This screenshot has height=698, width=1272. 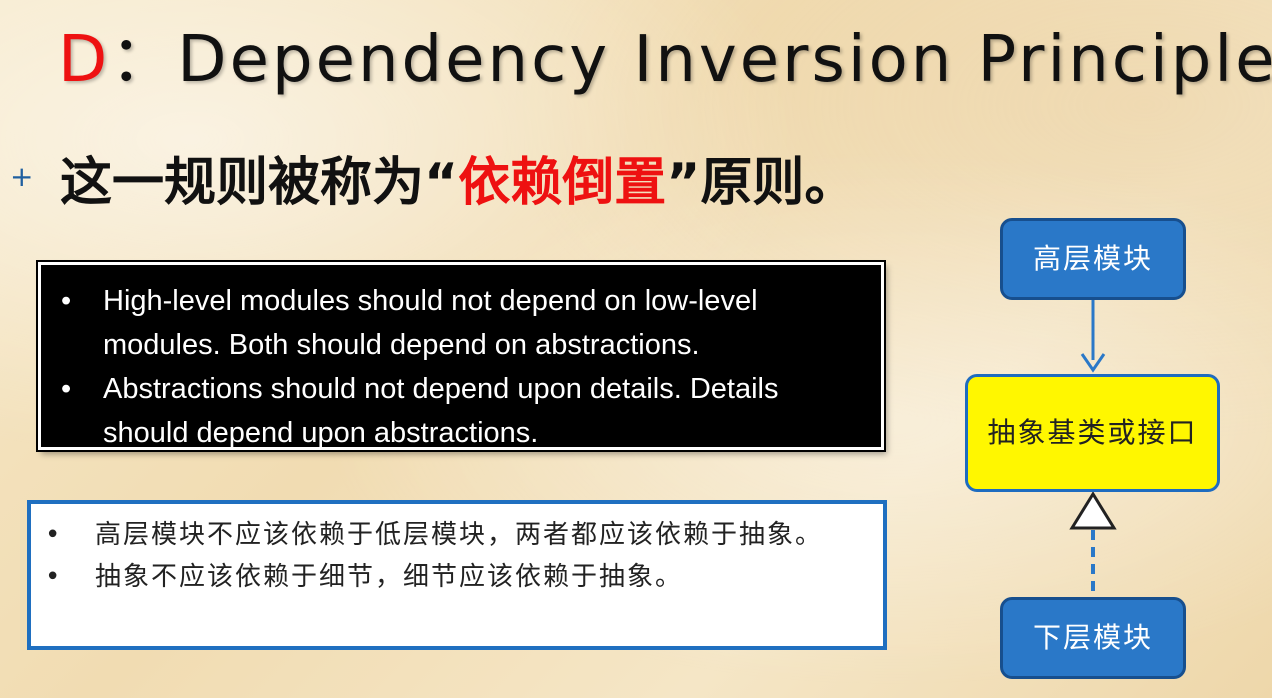 What do you see at coordinates (459, 535) in the screenshot?
I see `chinese-item-text: 高层模块不应该依赖于低层模块，两者都应该依赖于抽象。` at bounding box center [459, 535].